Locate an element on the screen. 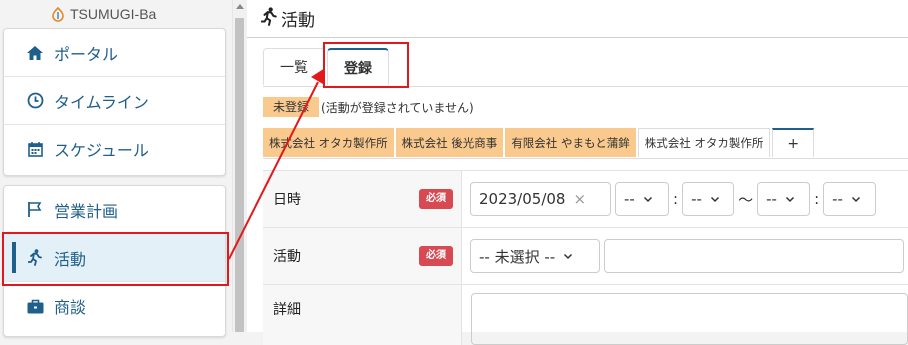  logo-text: TSUMUGI-Ba is located at coordinates (113, 14).